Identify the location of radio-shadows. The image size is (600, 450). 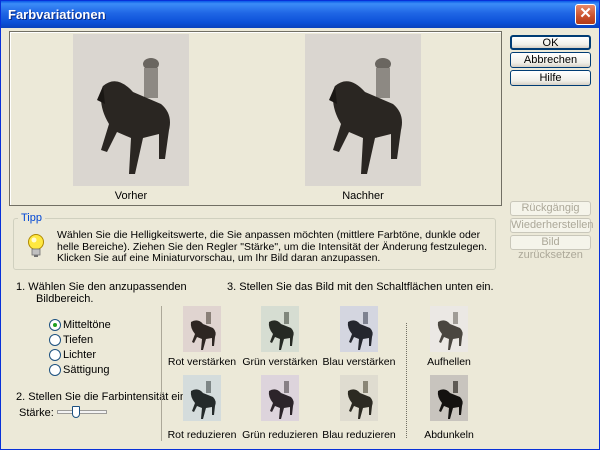
(55, 340).